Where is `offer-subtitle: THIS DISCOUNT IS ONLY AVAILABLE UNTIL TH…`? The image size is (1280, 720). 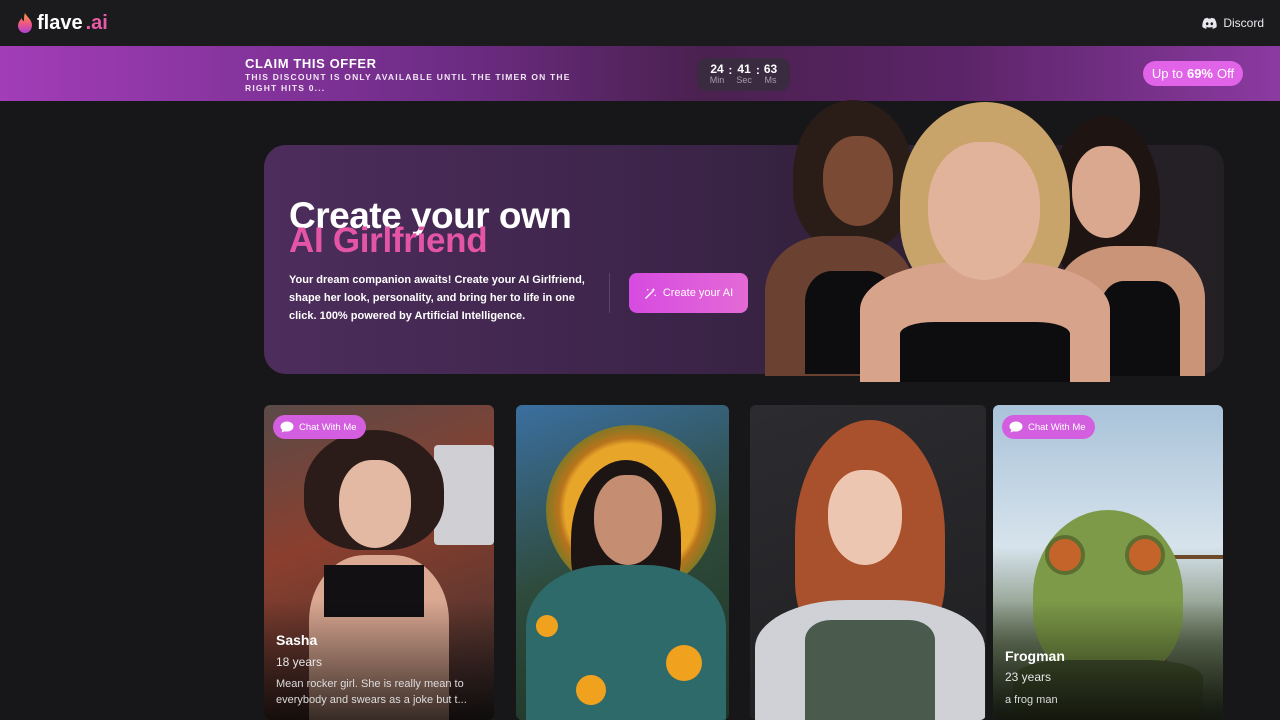
offer-subtitle: THIS DISCOUNT IS ONLY AVAILABLE UNTIL TH… is located at coordinates (408, 82).